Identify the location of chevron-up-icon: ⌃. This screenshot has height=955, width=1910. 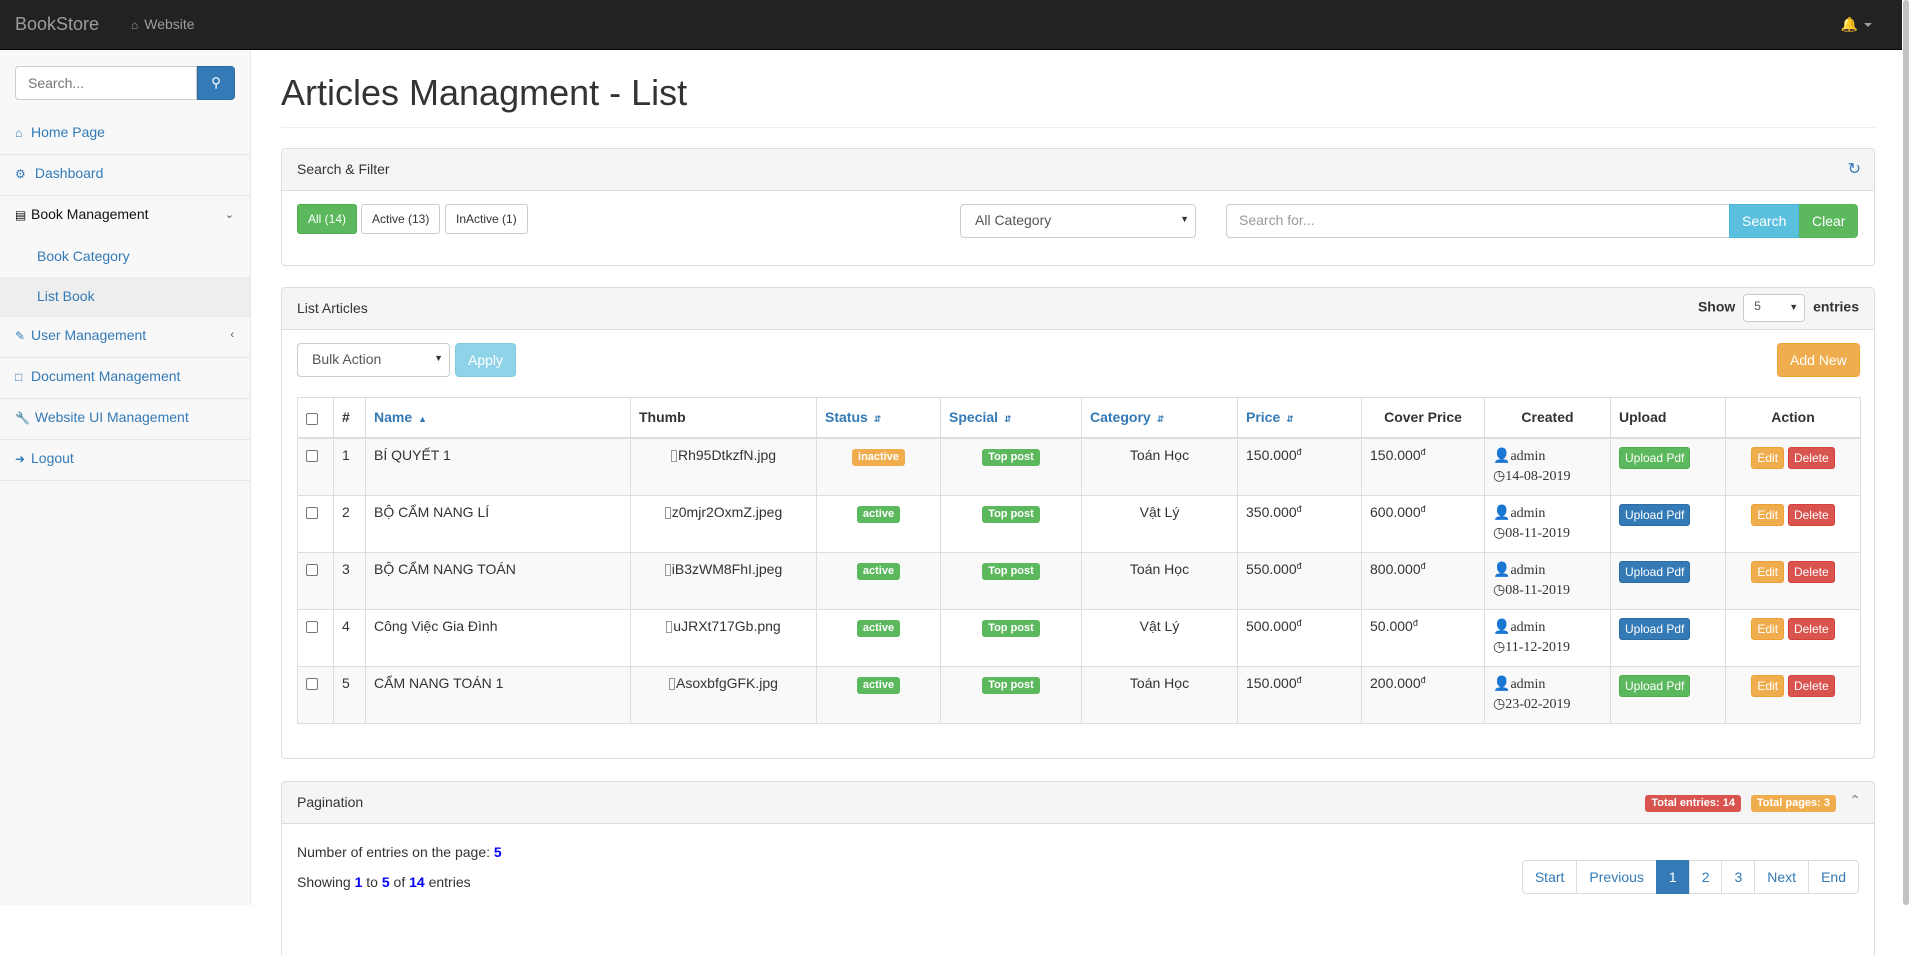
(1855, 800).